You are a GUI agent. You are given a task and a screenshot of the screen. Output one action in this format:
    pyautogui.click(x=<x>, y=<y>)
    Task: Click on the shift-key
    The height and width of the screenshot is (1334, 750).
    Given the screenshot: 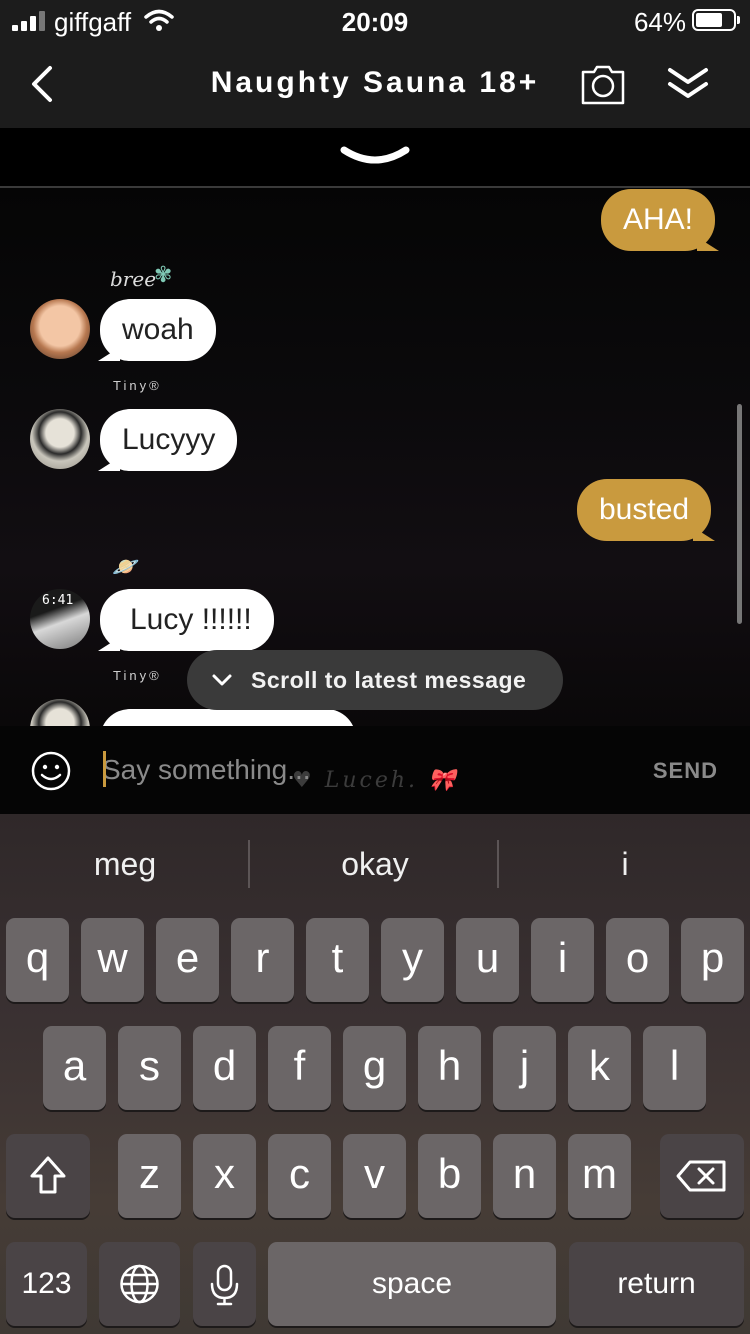 What is the action you would take?
    pyautogui.click(x=48, y=1176)
    